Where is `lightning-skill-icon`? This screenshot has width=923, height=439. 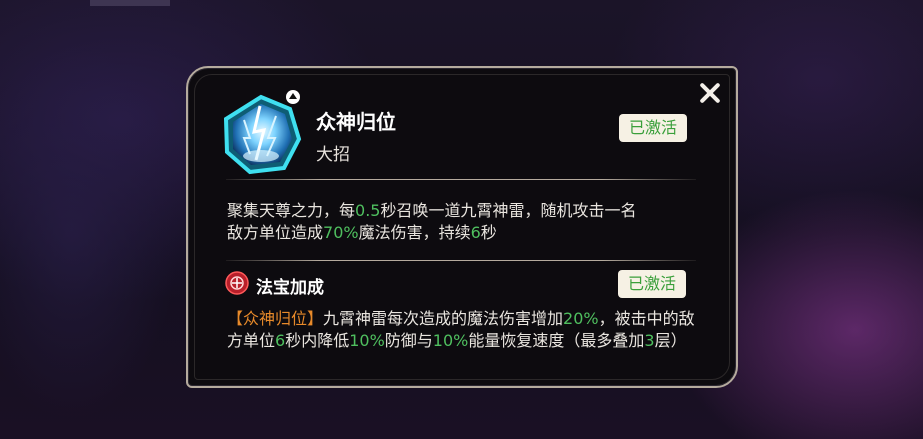 lightning-skill-icon is located at coordinates (261, 135).